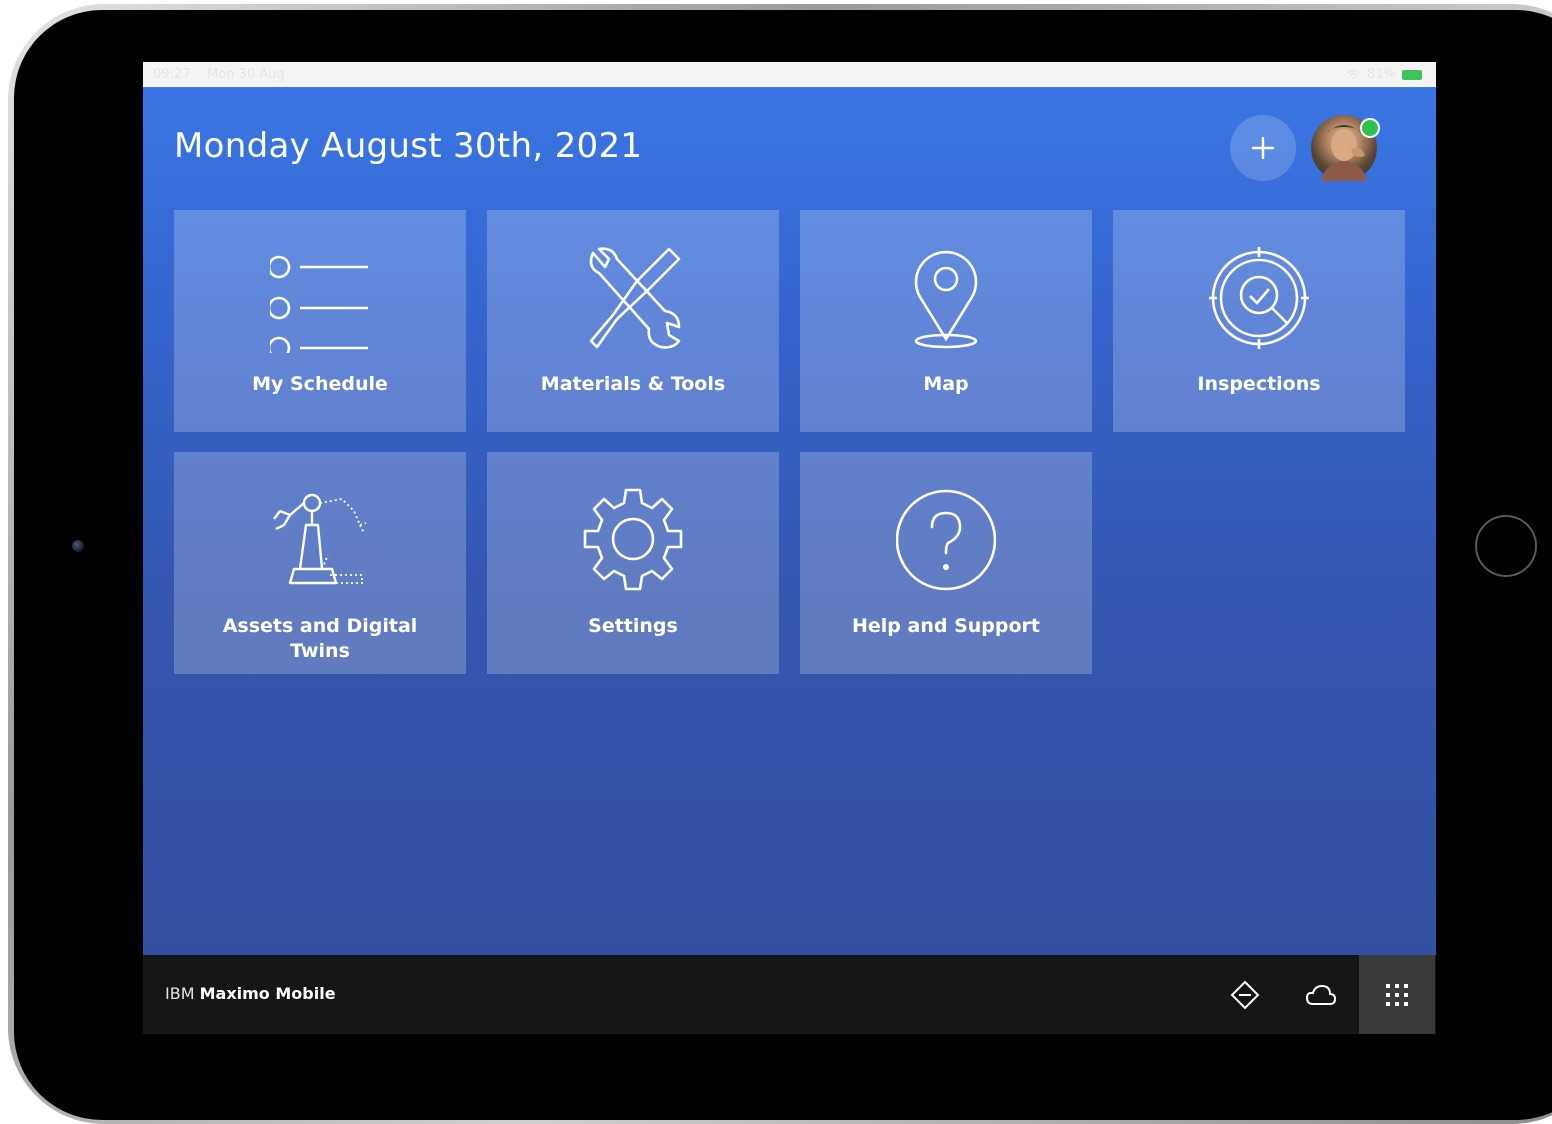  I want to click on app-brand: IBM Maximo Mobile, so click(250, 993).